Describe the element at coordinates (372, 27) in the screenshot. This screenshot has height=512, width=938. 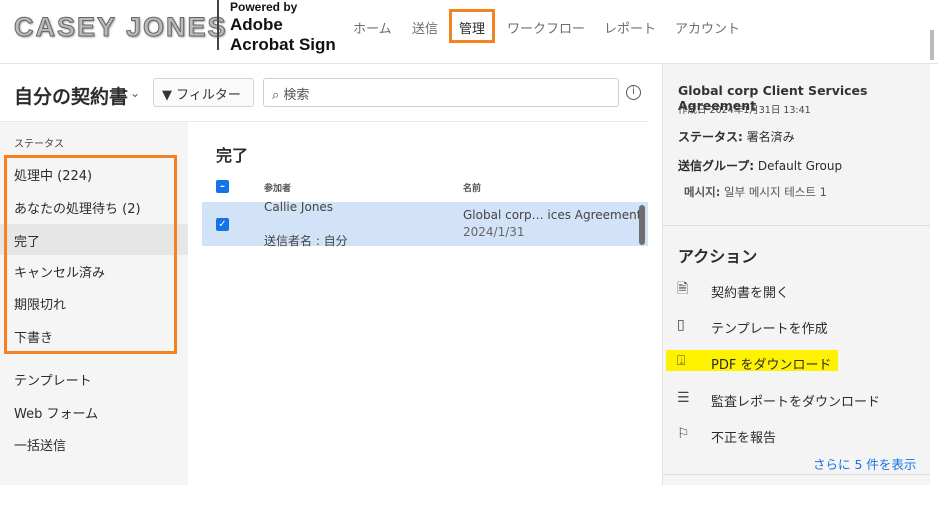
I see `nav-home: ホーム` at that location.